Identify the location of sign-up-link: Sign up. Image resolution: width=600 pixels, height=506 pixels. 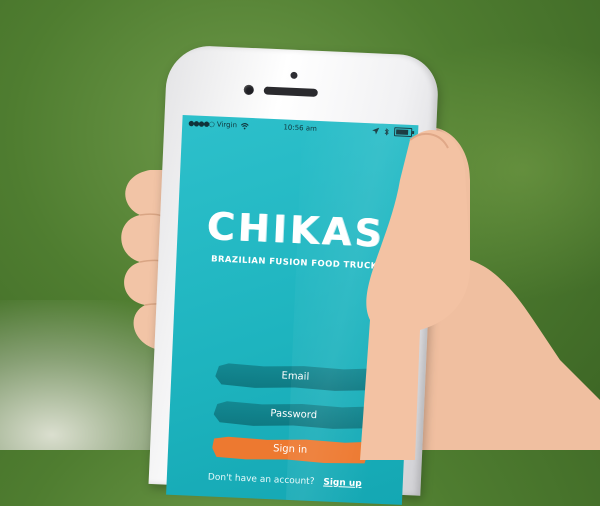
(342, 483).